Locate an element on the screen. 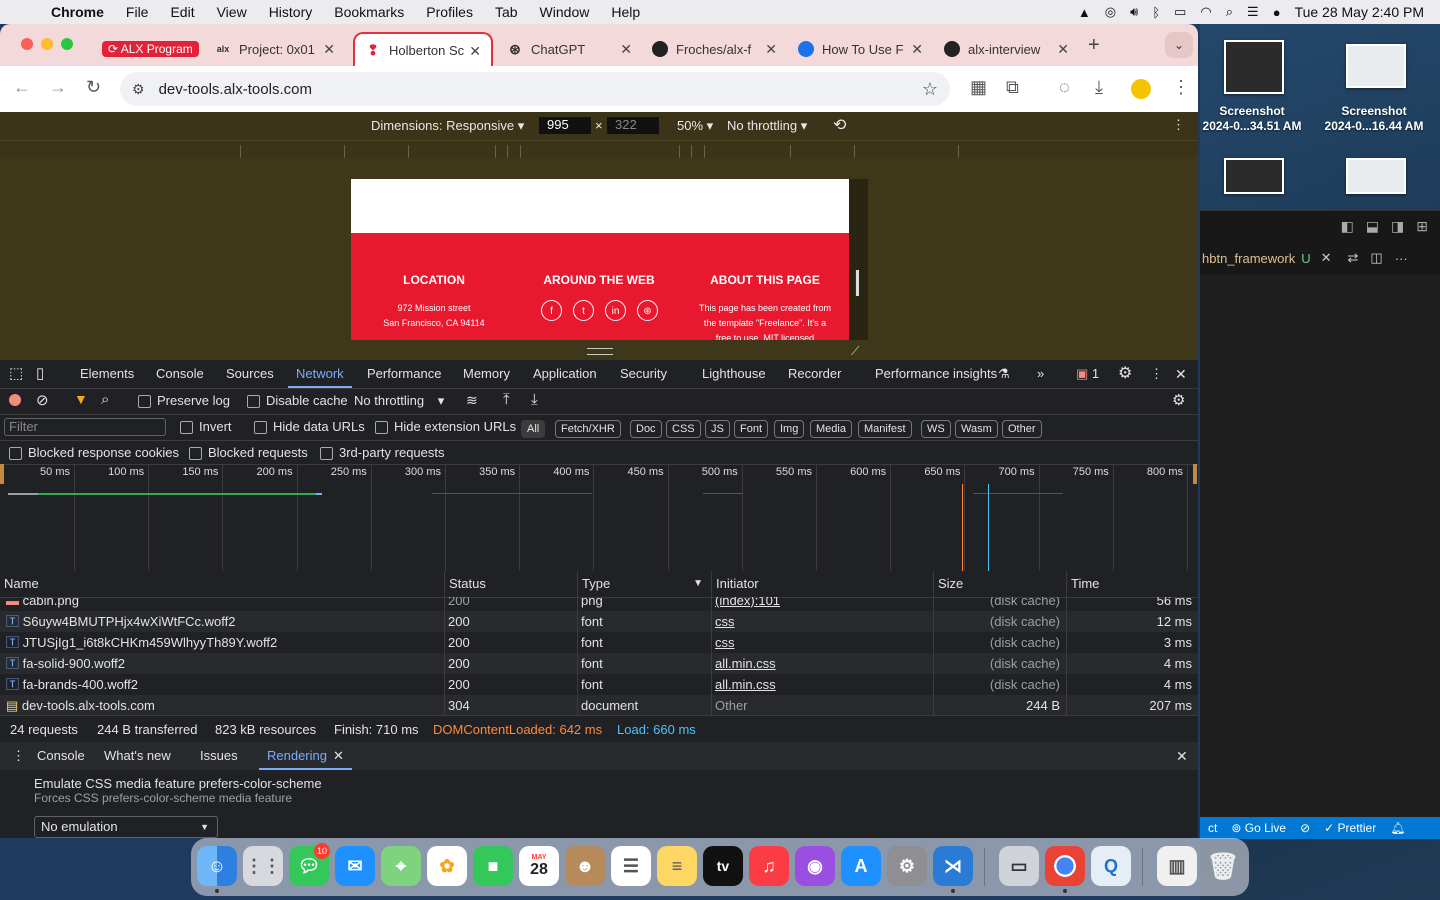 This screenshot has width=1440, height=900. timeline-handle-right is located at coordinates (1195, 474).